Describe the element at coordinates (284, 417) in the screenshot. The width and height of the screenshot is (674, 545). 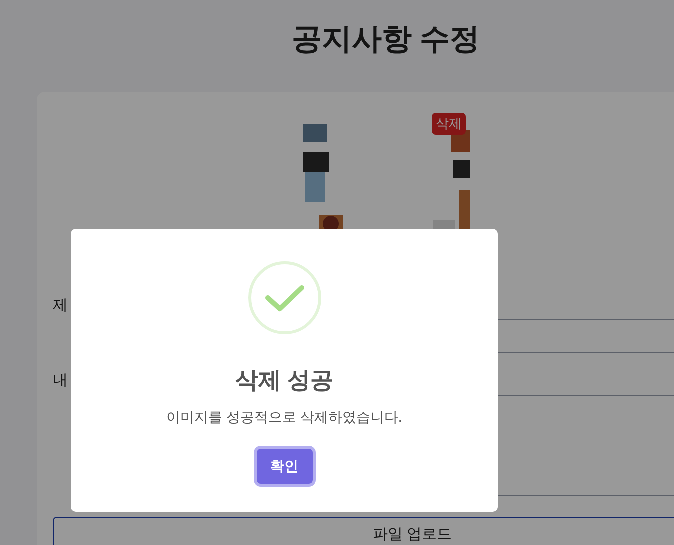
I see `dialog-message: 이미지를 성공적으로 삭제하였습니다.` at that location.